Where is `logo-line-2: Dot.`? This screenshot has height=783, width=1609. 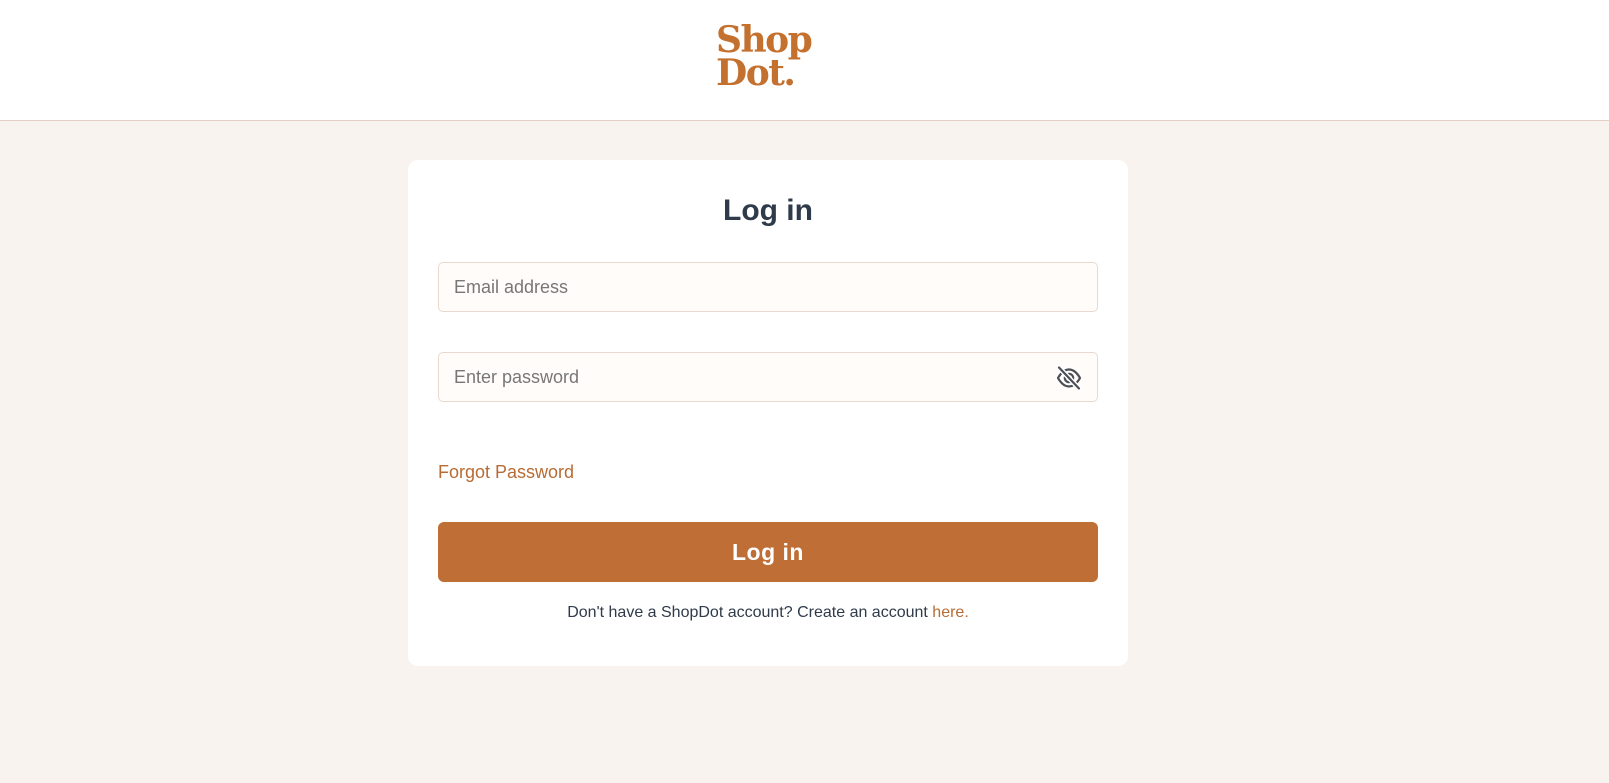 logo-line-2: Dot. is located at coordinates (766, 73).